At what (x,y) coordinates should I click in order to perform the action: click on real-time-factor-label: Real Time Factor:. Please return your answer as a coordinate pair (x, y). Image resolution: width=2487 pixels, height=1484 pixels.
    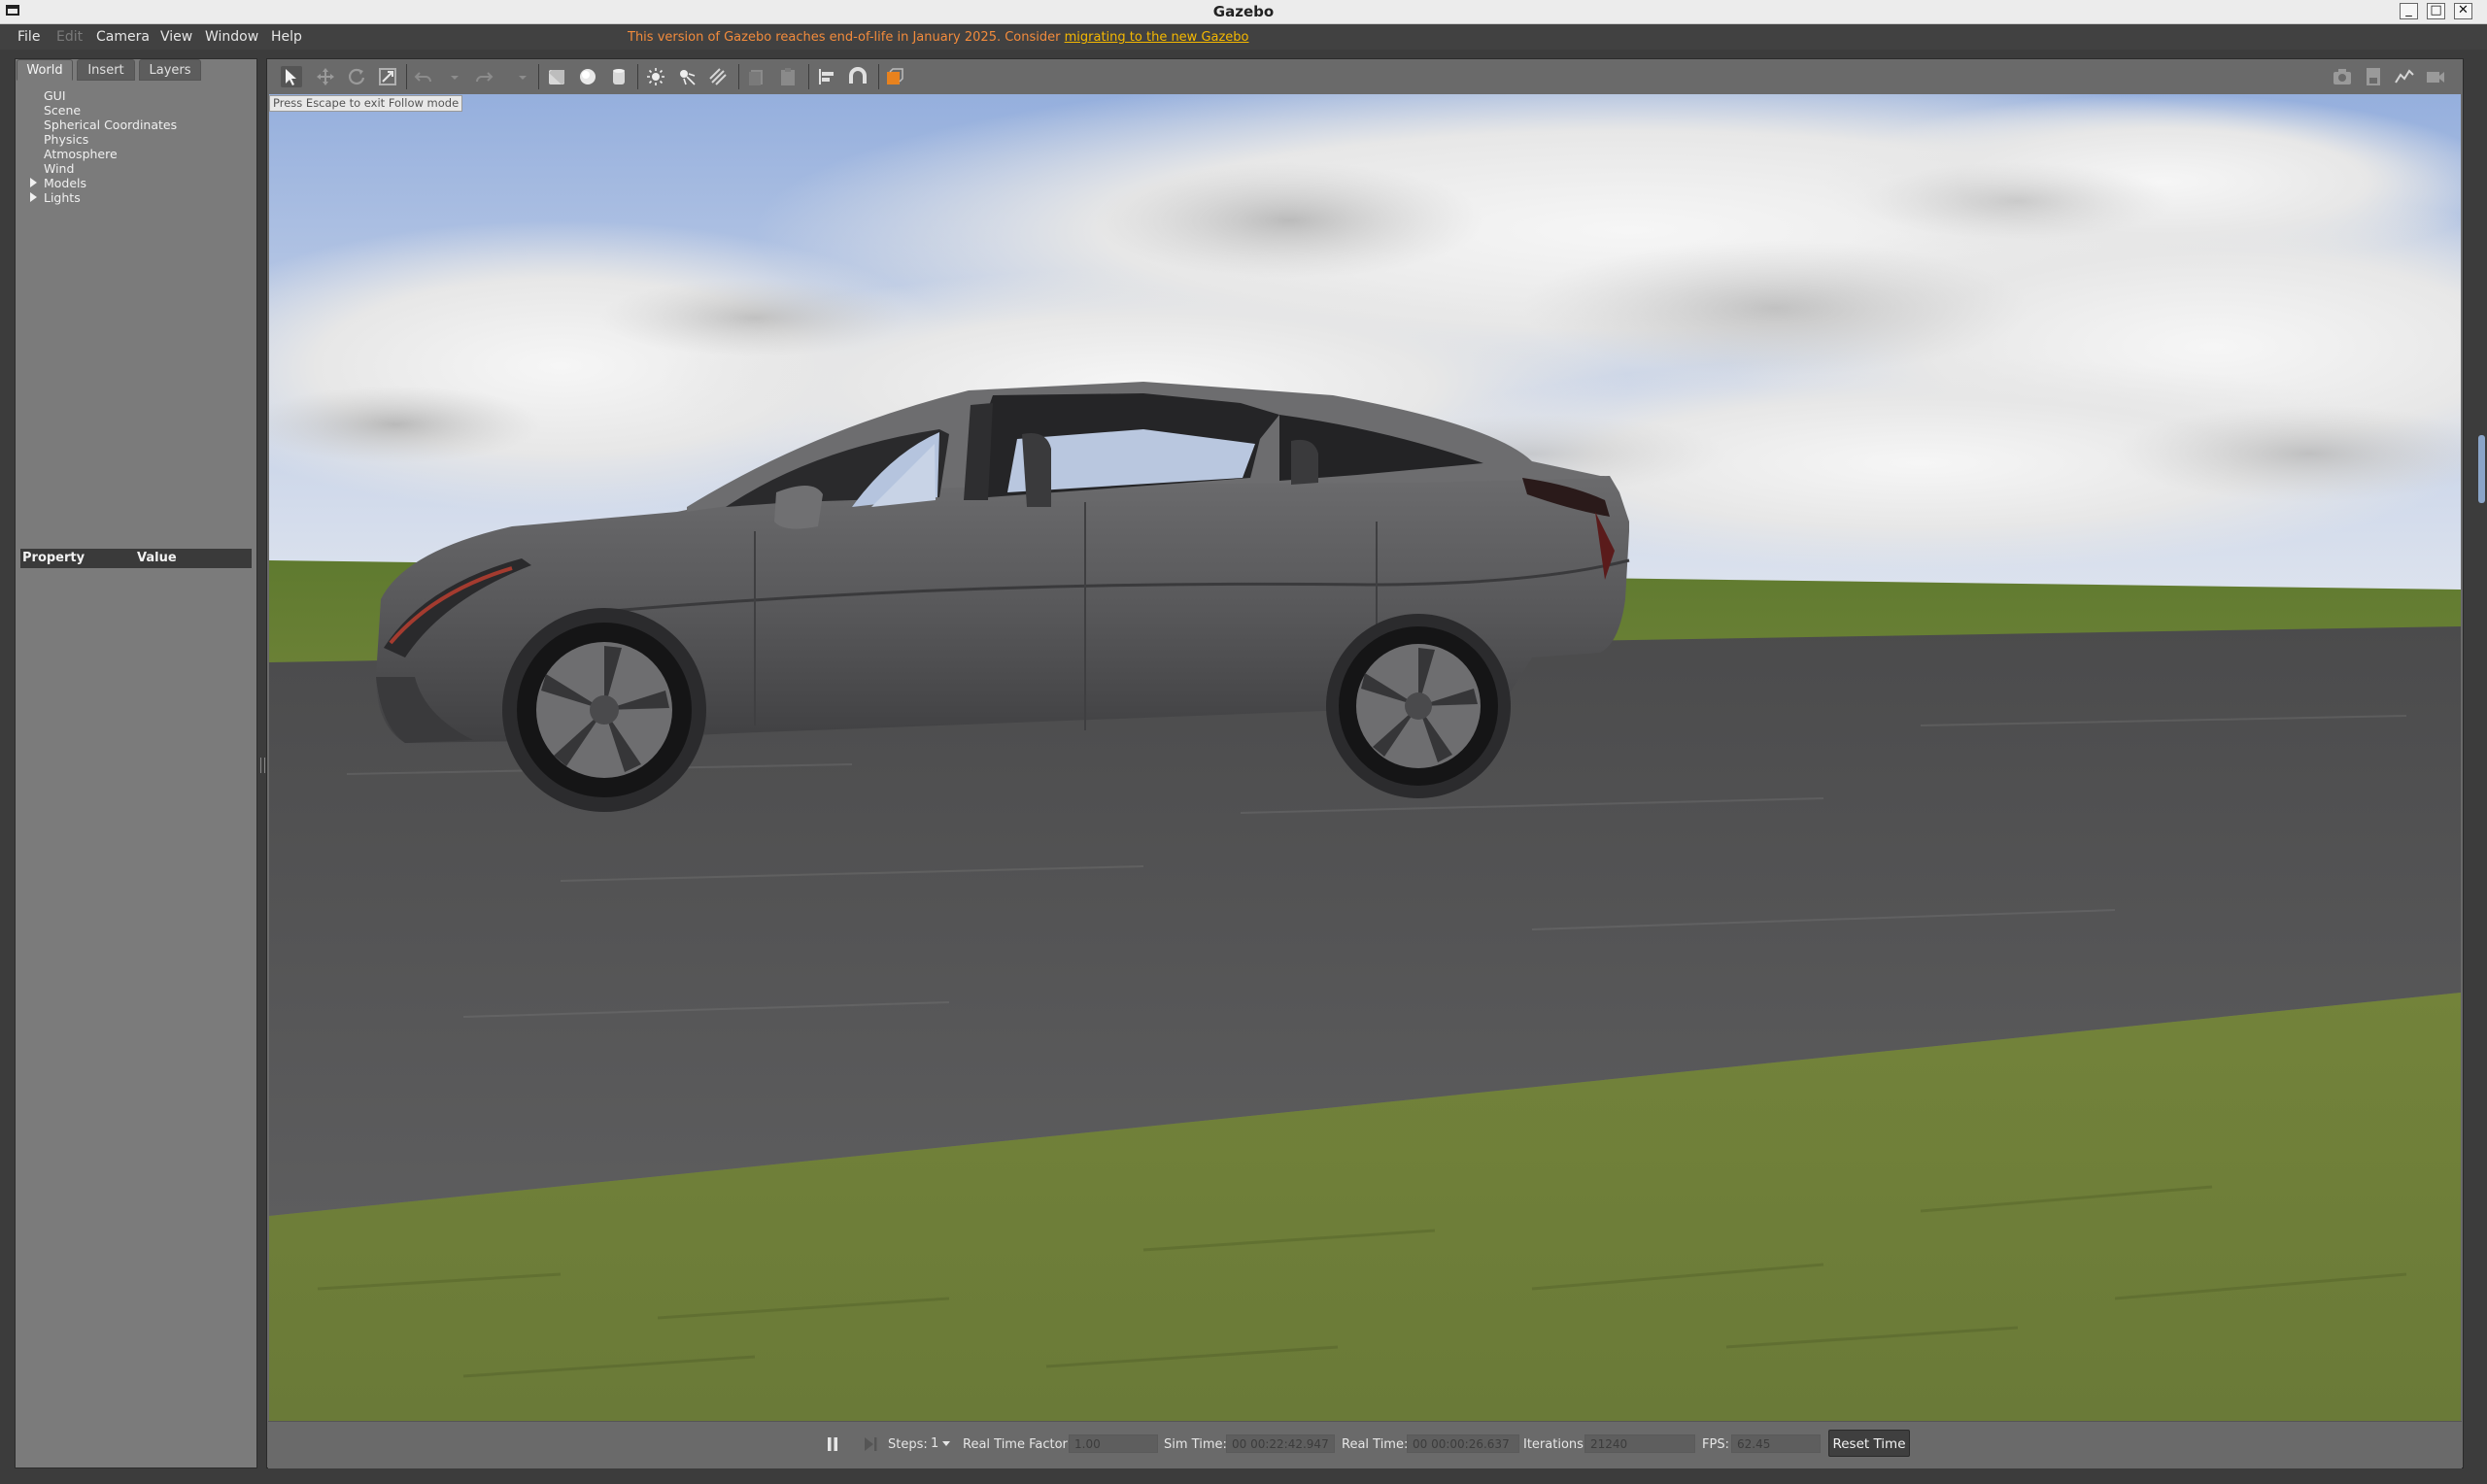
    Looking at the image, I should click on (1018, 1444).